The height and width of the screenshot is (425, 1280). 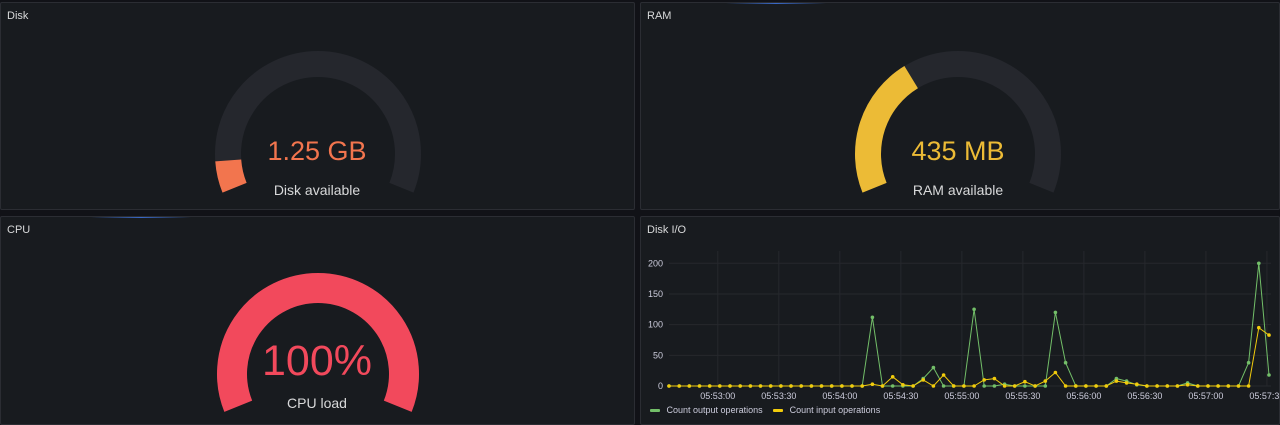 What do you see at coordinates (958, 122) in the screenshot?
I see `ram-gauge` at bounding box center [958, 122].